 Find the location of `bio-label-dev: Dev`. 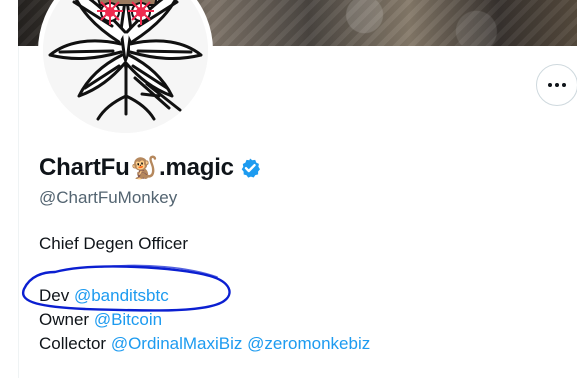

bio-label-dev: Dev is located at coordinates (54, 295).